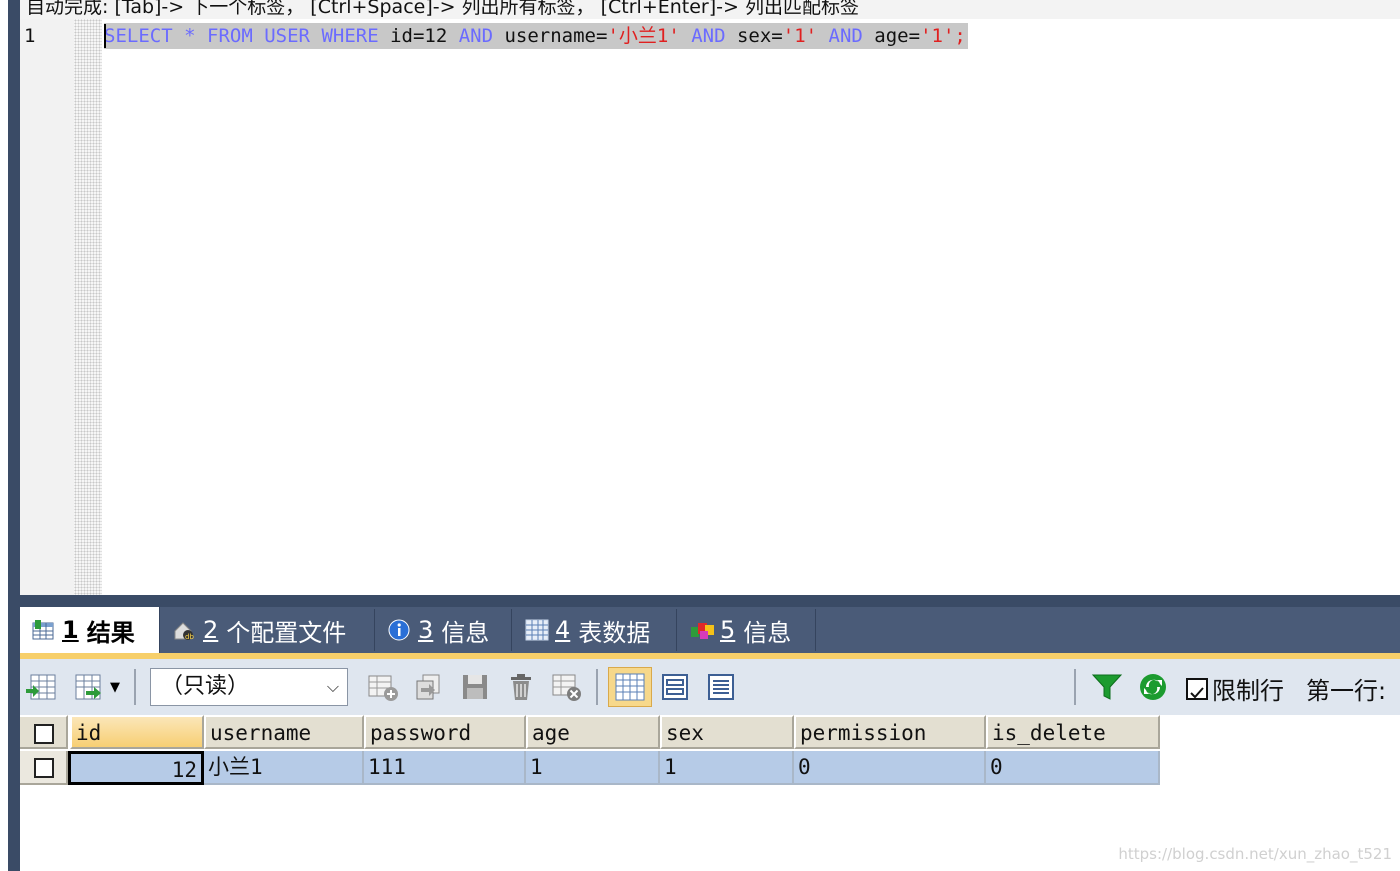 This screenshot has height=871, width=1400. I want to click on sql-token-kw: SELECT, so click(138, 36).